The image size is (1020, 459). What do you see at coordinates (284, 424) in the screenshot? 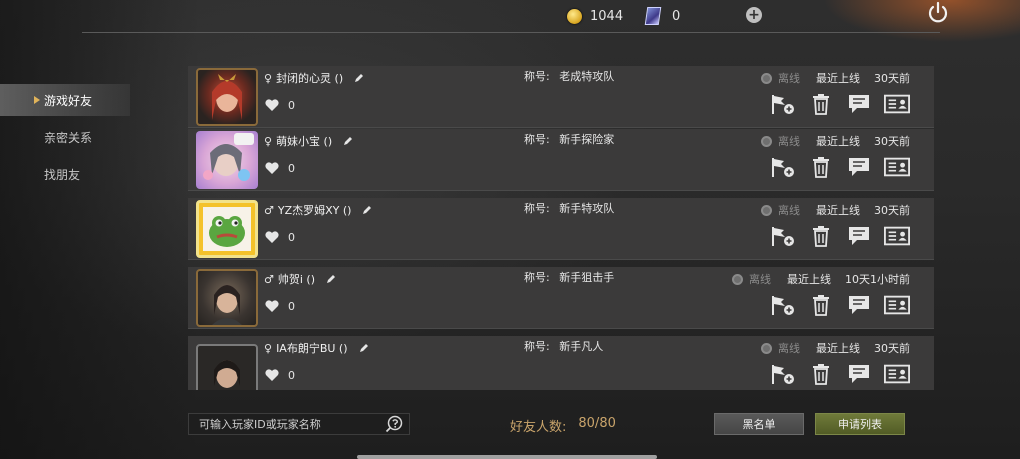
I see `player-search-input` at bounding box center [284, 424].